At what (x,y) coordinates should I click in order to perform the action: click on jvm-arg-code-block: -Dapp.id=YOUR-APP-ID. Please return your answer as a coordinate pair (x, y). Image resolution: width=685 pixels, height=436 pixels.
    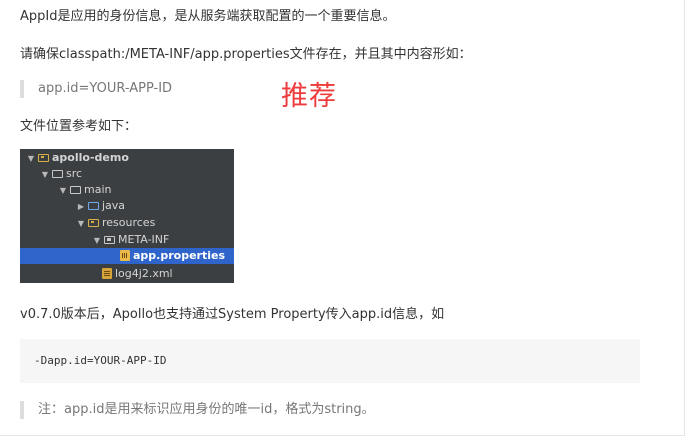
    Looking at the image, I should click on (330, 361).